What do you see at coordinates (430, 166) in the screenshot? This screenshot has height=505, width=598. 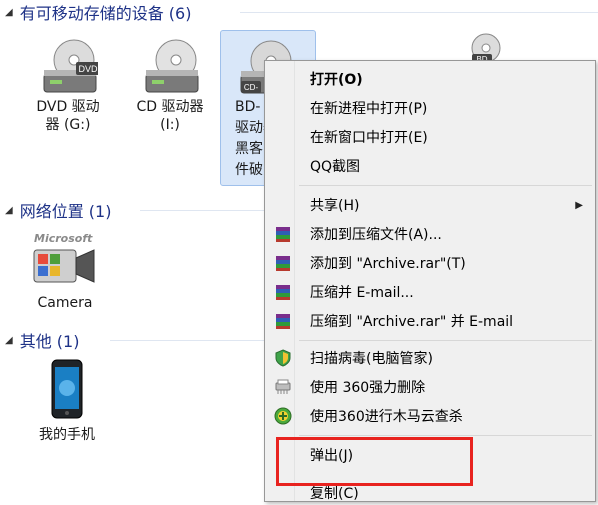 I see `menu-item-qq-screenshot: QQ截图` at bounding box center [430, 166].